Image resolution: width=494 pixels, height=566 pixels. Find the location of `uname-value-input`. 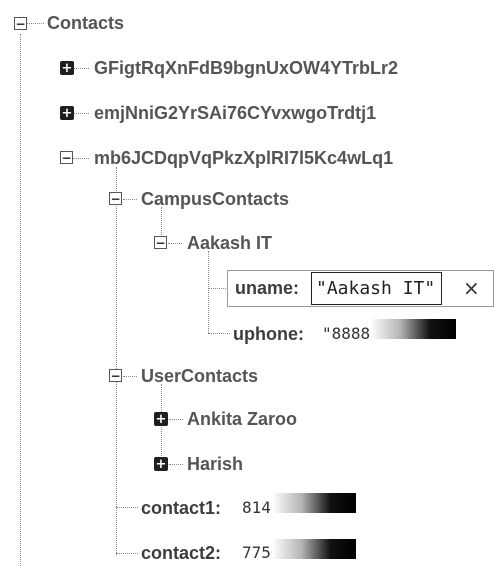

uname-value-input is located at coordinates (376, 288).